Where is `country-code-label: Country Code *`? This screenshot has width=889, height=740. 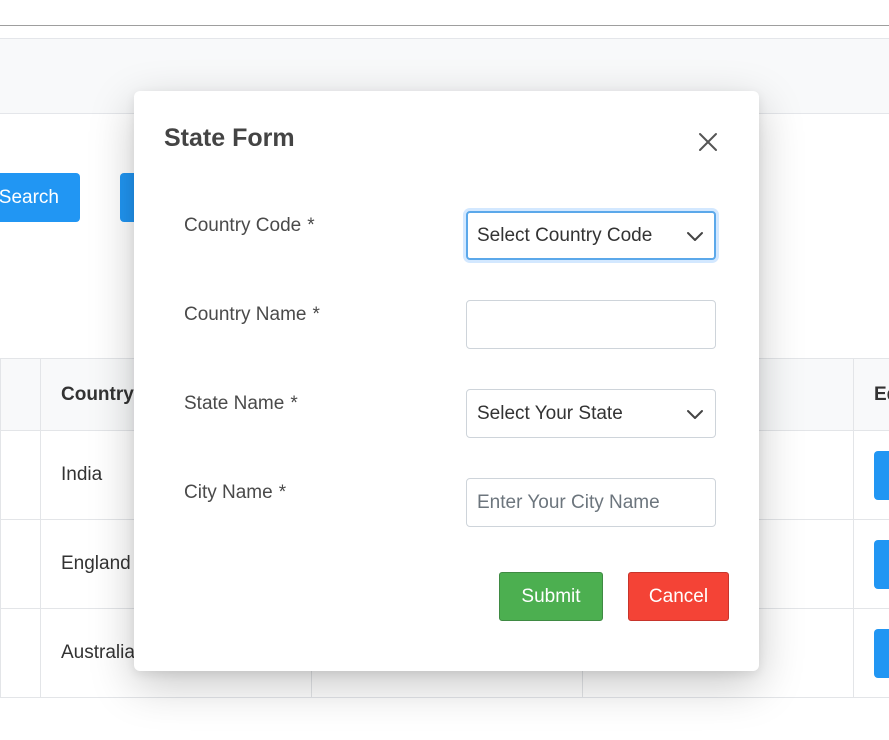
country-code-label: Country Code * is located at coordinates (249, 226).